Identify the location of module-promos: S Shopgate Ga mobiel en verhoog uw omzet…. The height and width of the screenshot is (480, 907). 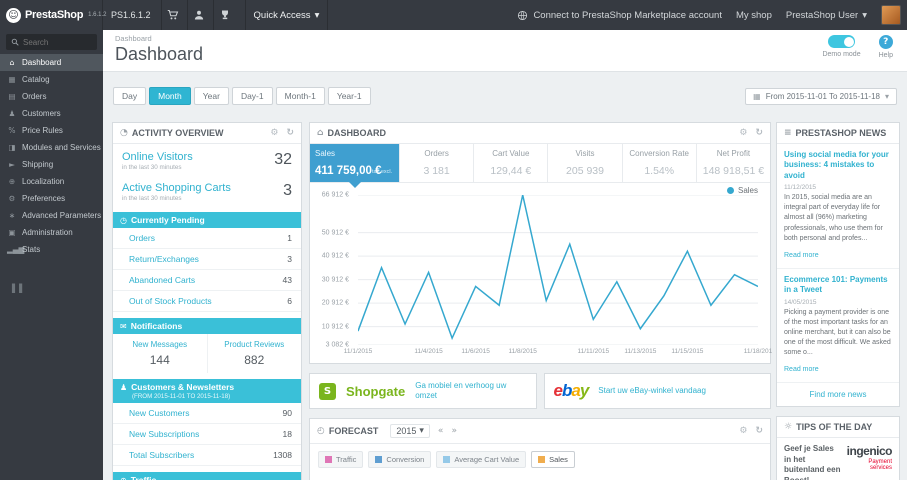
(540, 391).